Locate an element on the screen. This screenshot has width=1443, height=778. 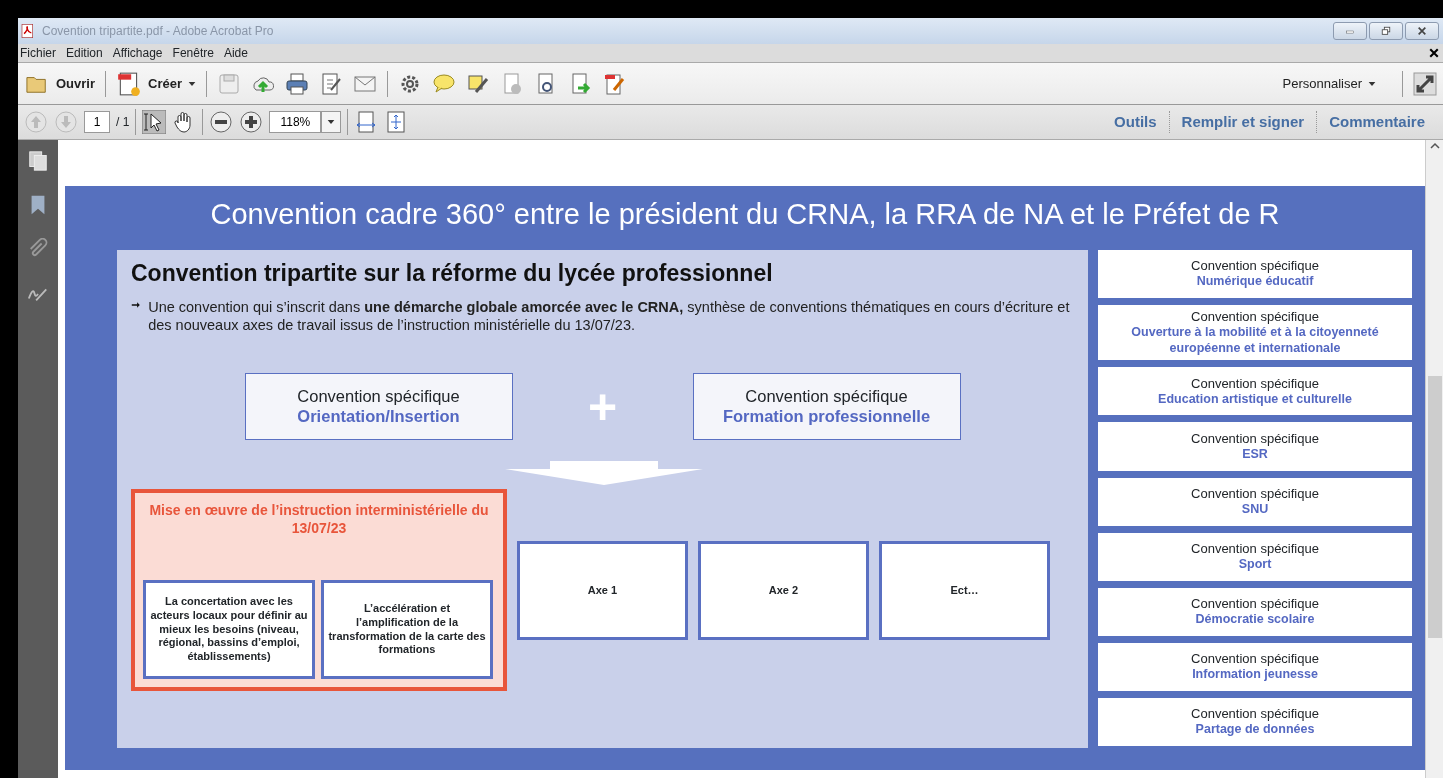
card-topic: Démocratie scolaire is located at coordinates (1255, 620).